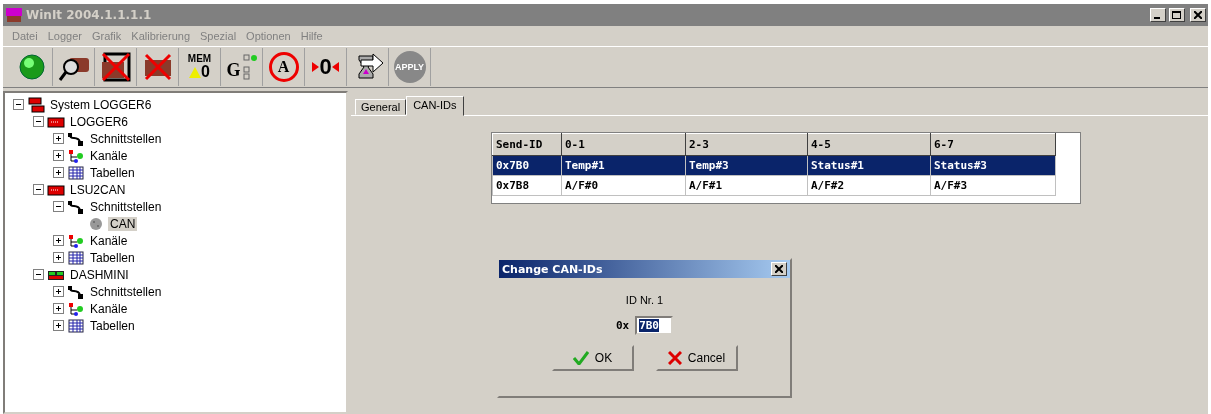  I want to click on tree-item: DASHMINI, so click(99, 274).